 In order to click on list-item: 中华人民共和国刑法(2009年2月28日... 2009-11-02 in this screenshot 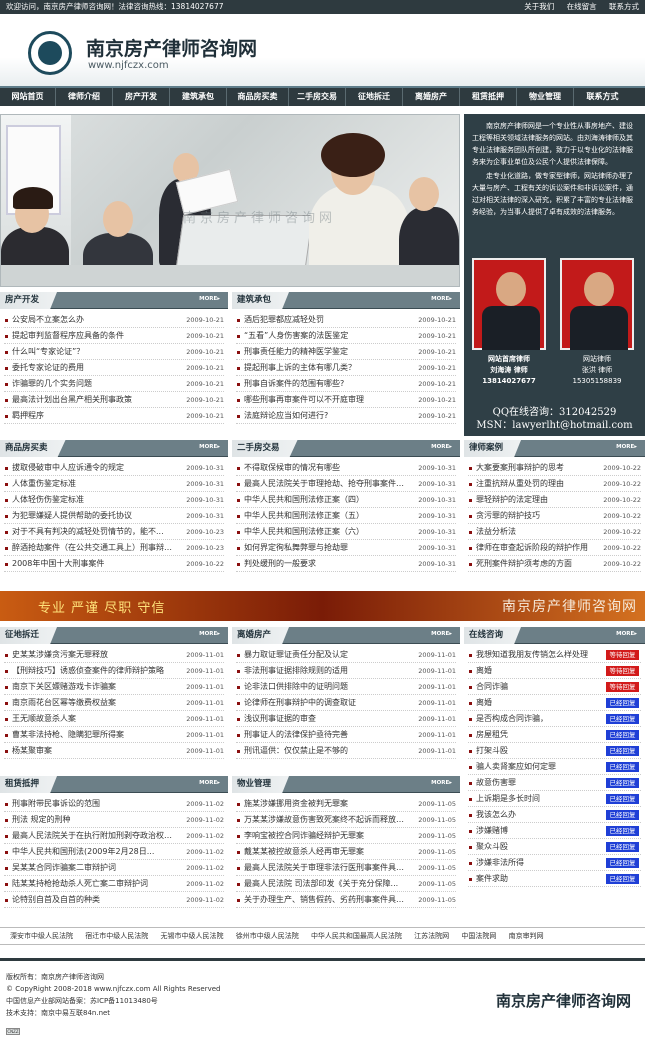, I will do `click(114, 852)`.